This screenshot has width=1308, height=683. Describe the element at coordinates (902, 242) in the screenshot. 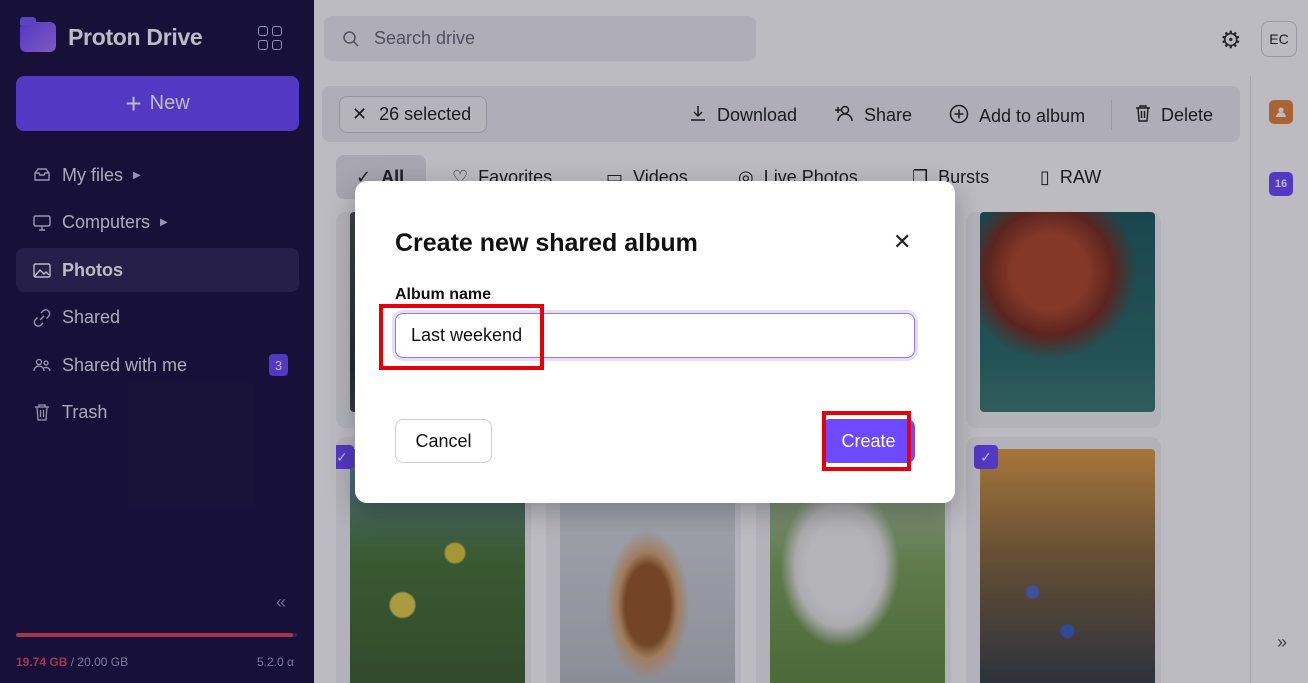

I see `close-icon: ✕` at that location.